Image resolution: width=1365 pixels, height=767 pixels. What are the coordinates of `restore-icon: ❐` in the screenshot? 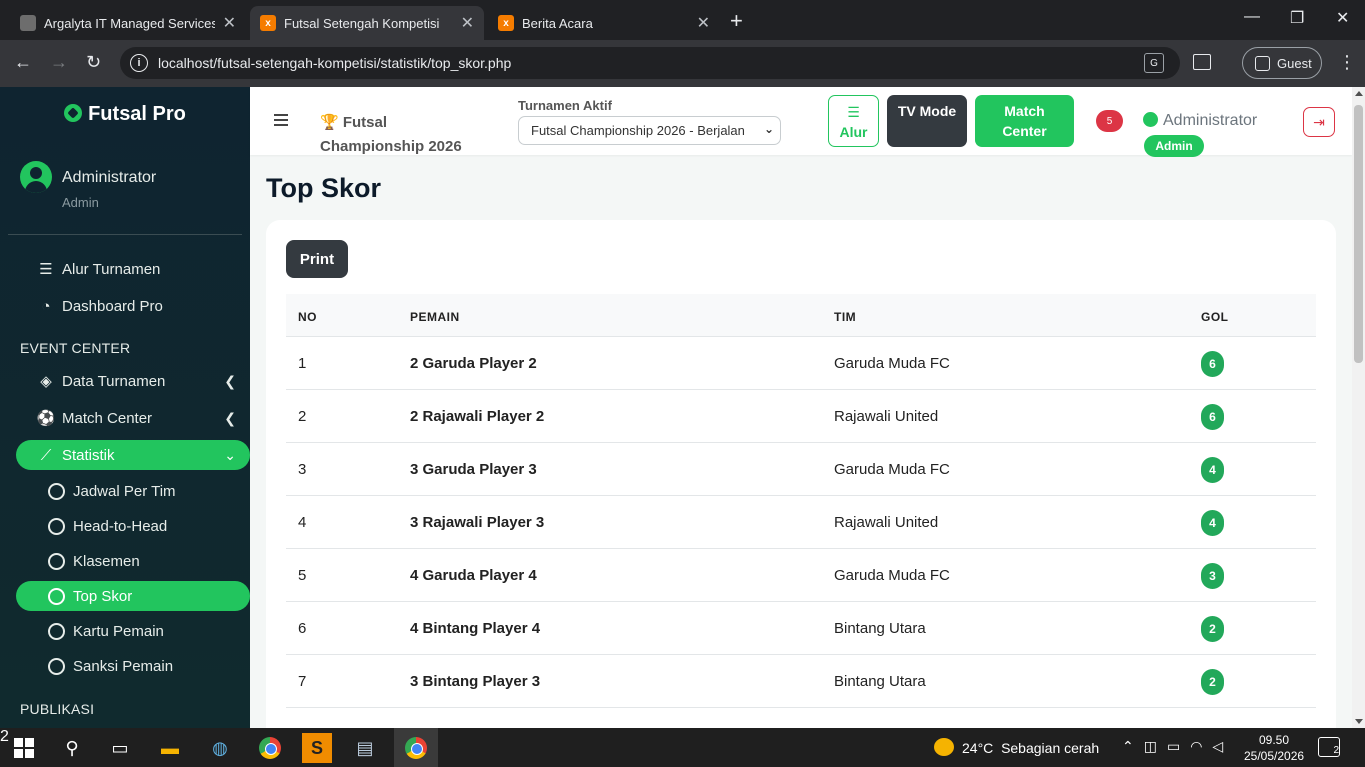 It's located at (1297, 18).